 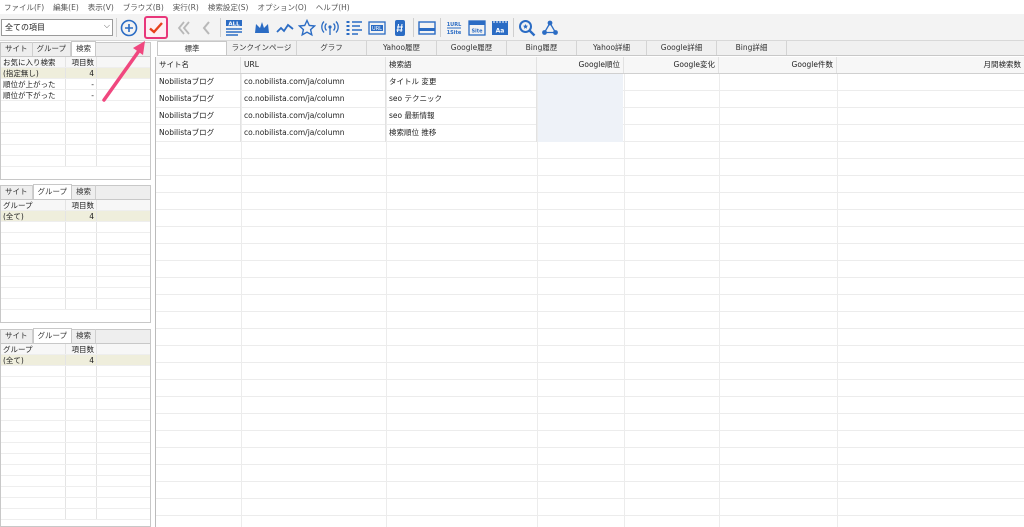 What do you see at coordinates (186, 7) in the screenshot?
I see `menu-run: 実行(R)` at bounding box center [186, 7].